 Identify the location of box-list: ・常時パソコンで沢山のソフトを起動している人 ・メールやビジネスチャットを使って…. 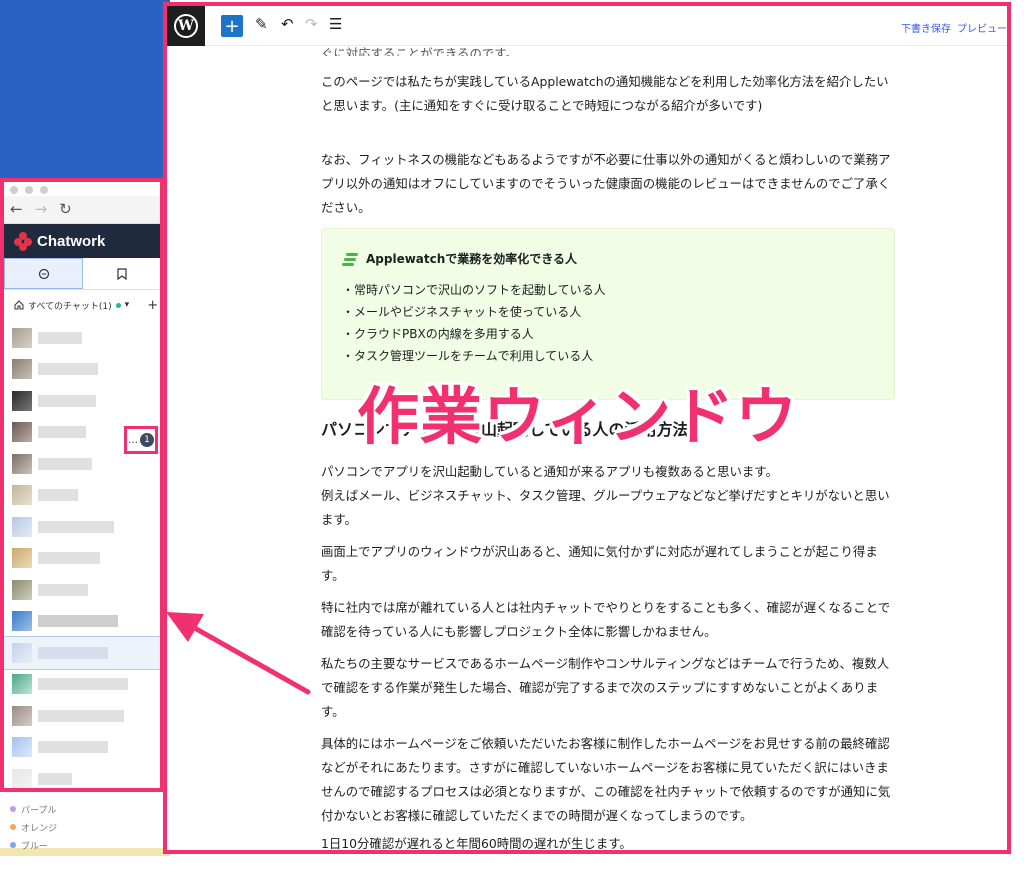
(607, 323).